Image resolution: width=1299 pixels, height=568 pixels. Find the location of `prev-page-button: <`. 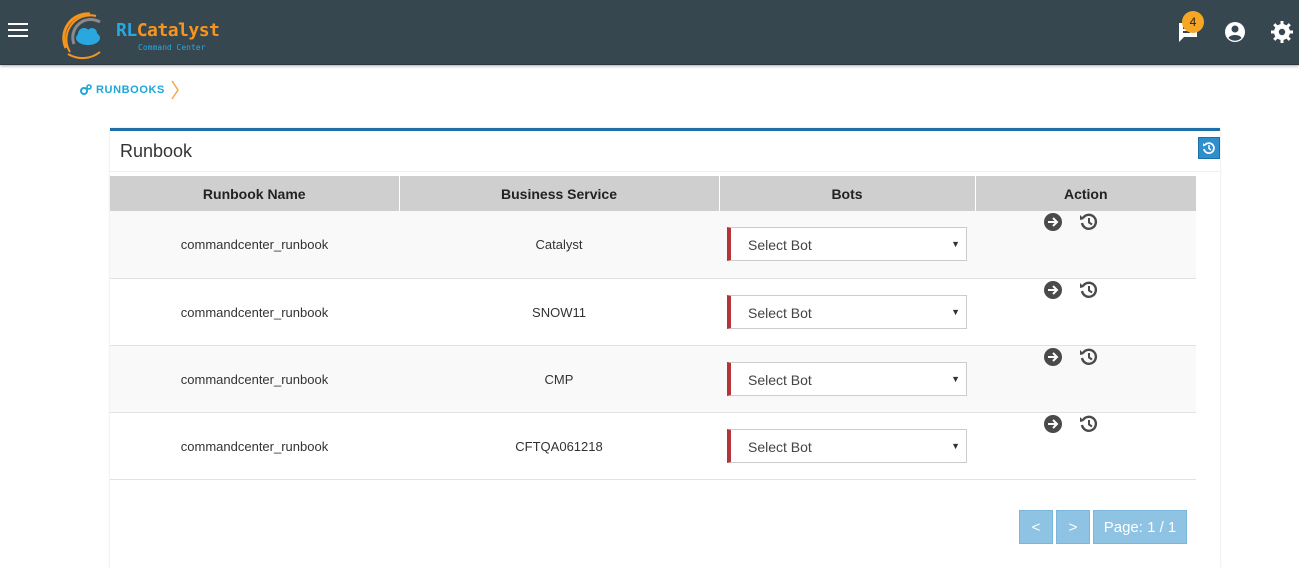

prev-page-button: < is located at coordinates (1036, 527).